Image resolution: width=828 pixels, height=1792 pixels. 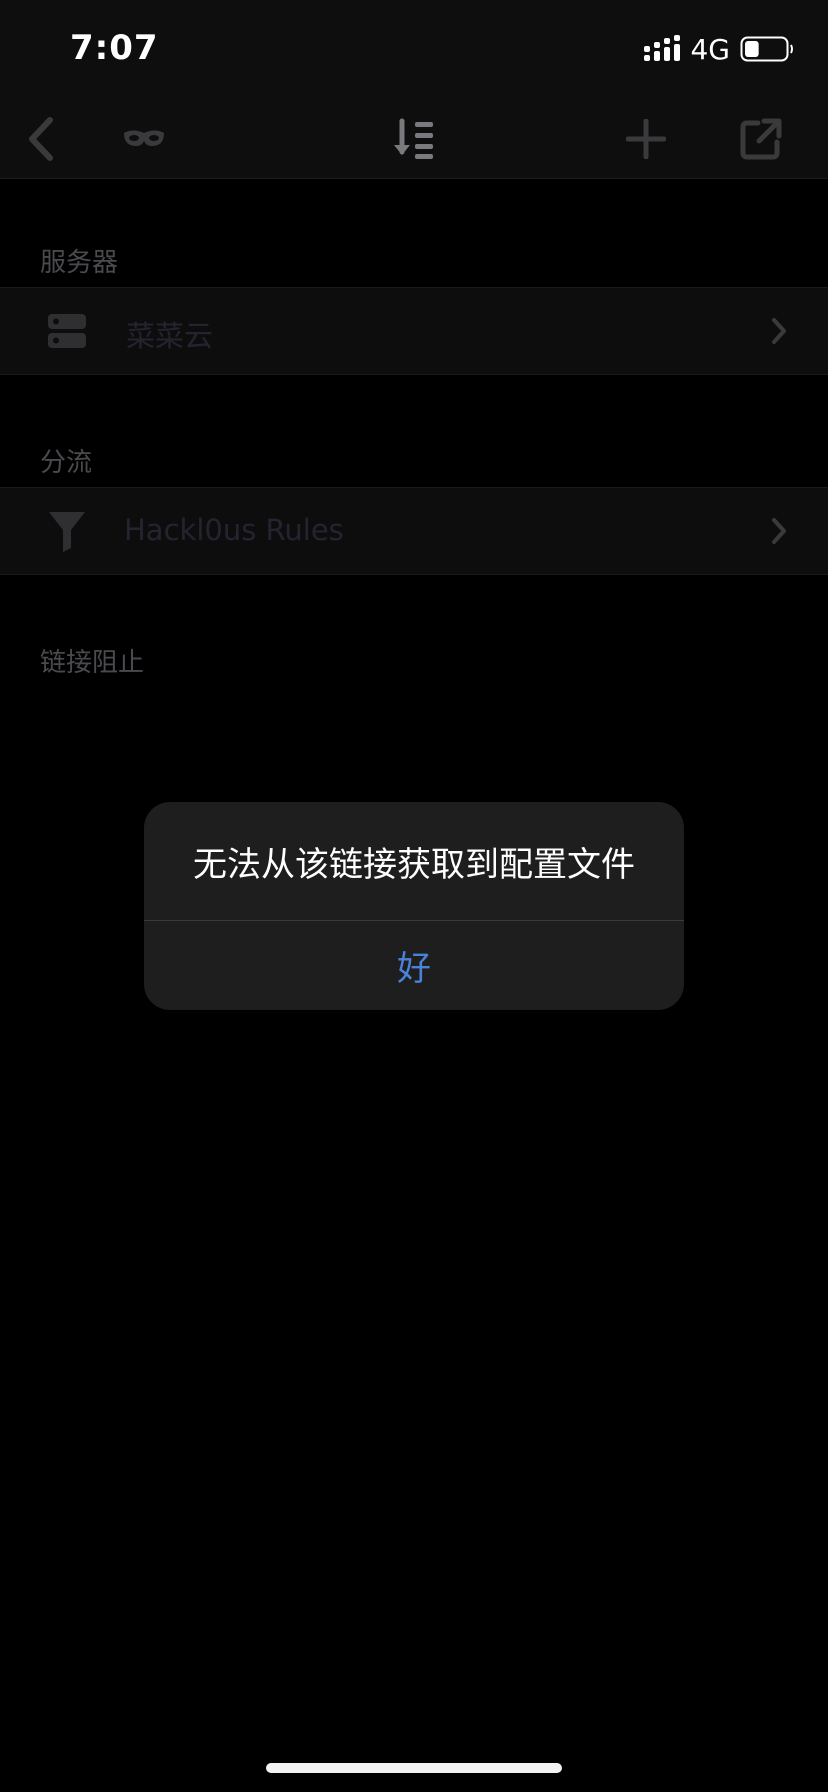 I want to click on server-row: 菜菜云, so click(x=414, y=331).